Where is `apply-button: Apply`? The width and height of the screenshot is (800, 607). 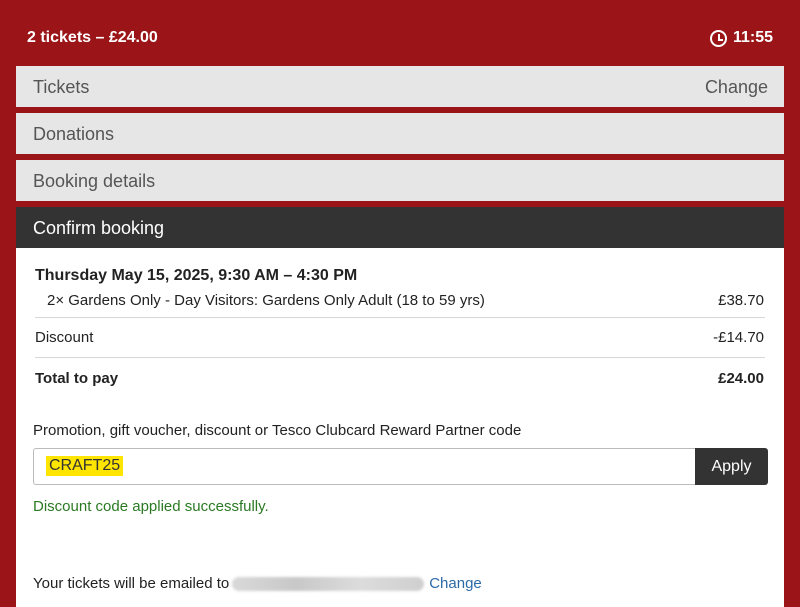
apply-button: Apply is located at coordinates (731, 466).